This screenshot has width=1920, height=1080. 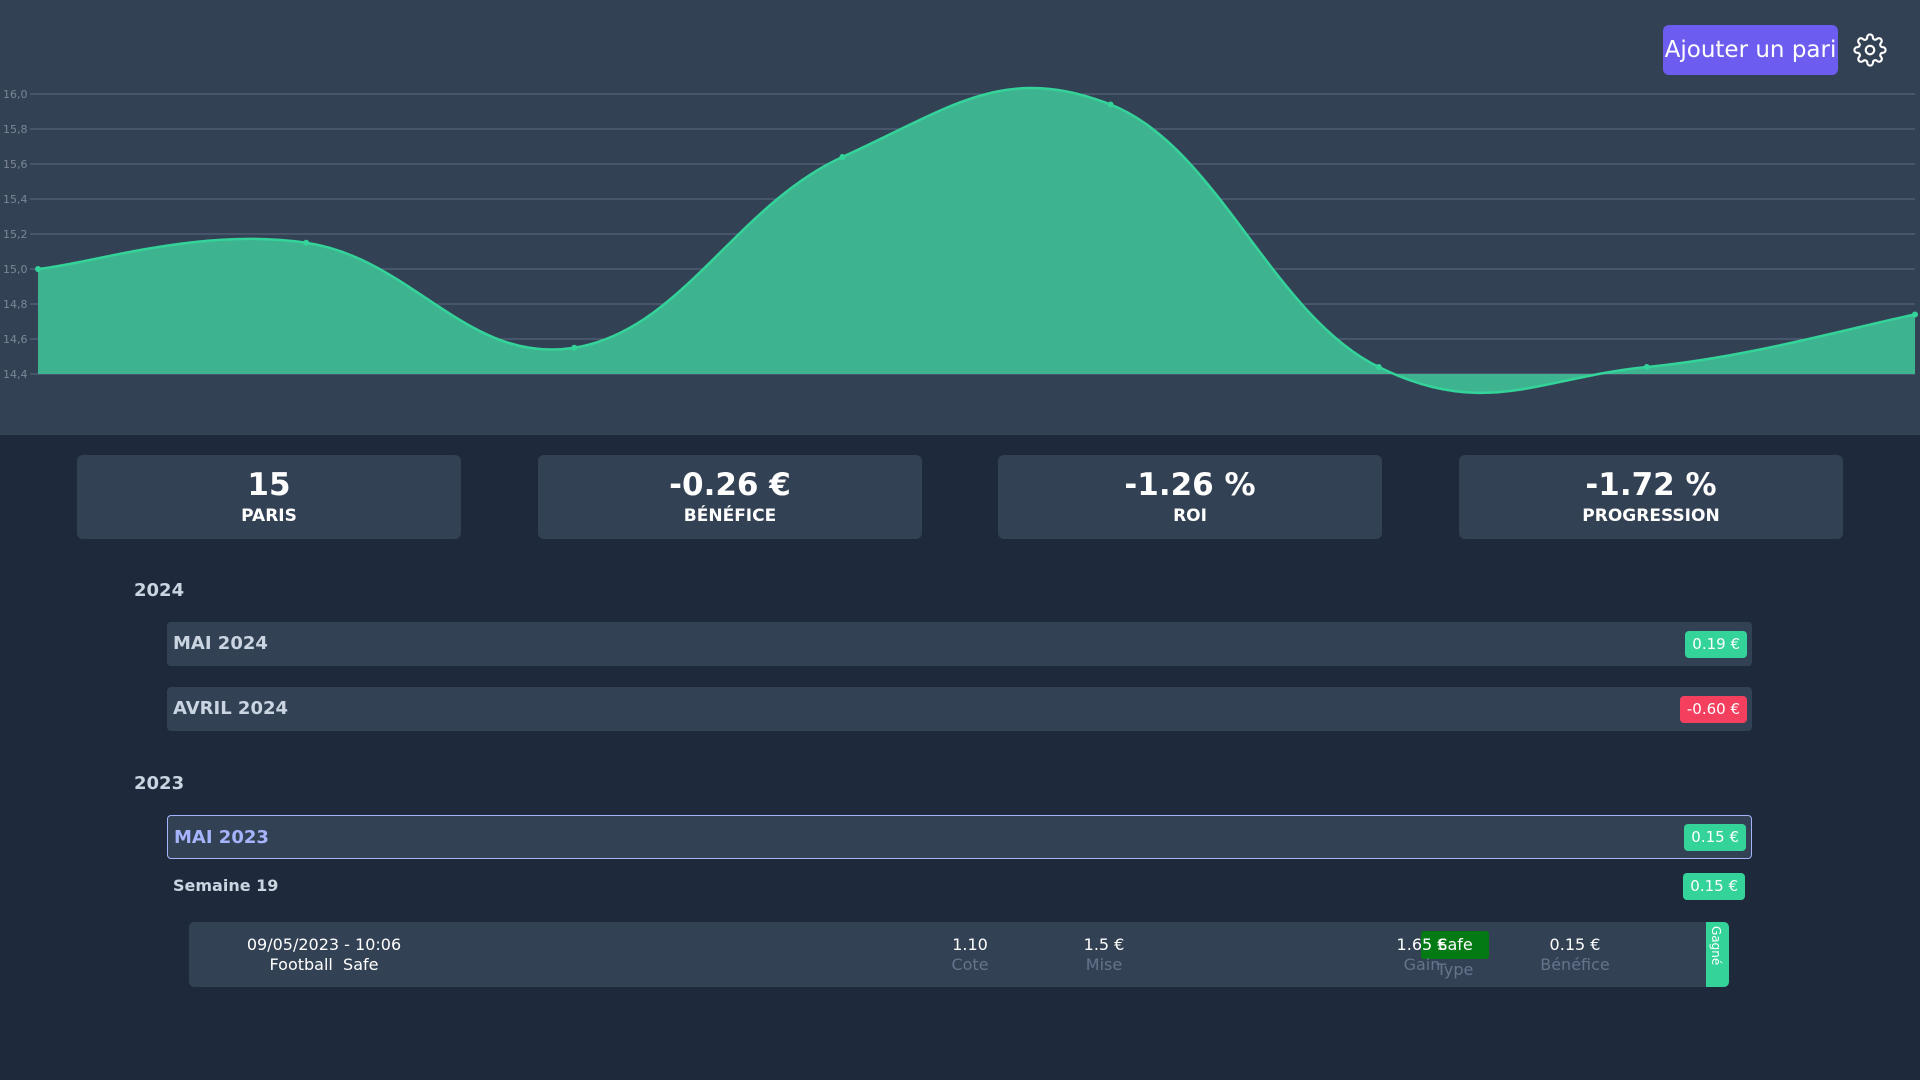 I want to click on y-tick-label: 15,2, so click(x=15, y=234).